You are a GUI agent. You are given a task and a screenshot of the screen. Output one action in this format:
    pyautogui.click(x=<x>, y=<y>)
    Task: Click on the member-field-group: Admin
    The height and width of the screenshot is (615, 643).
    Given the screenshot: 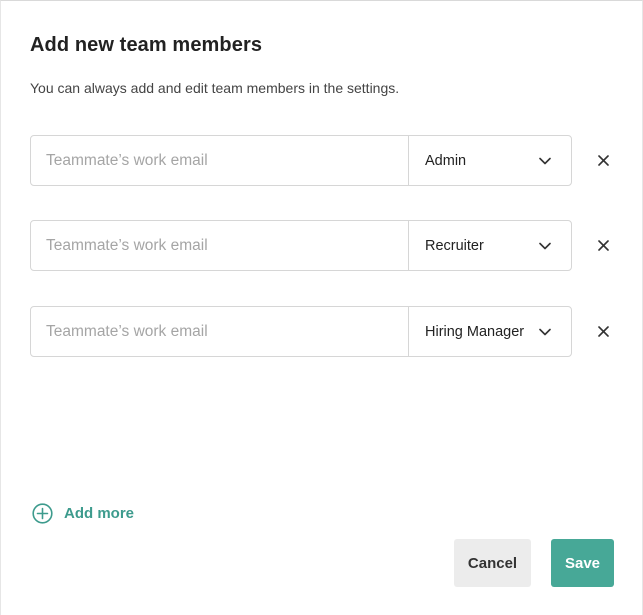 What is the action you would take?
    pyautogui.click(x=301, y=160)
    